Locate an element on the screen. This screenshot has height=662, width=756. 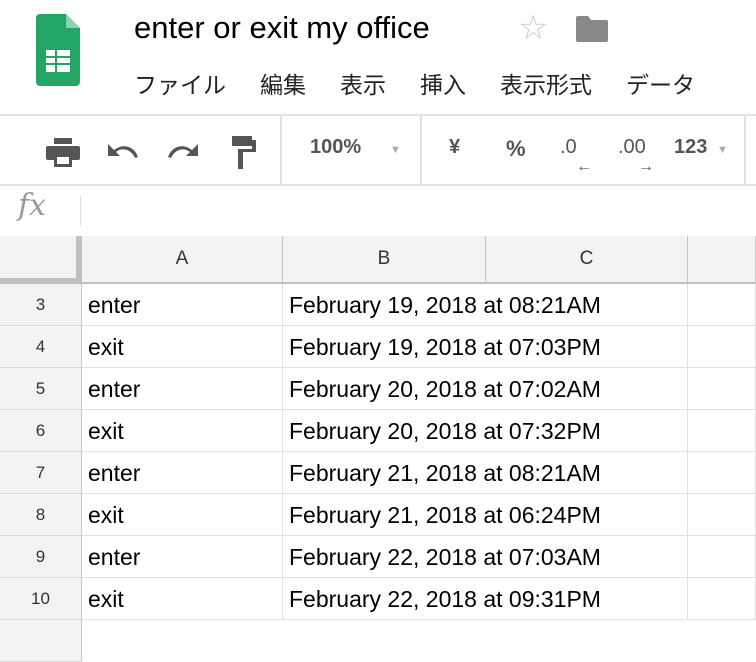
table-row: 6 exit February 20, 2018 at 07:32PM is located at coordinates (378, 431).